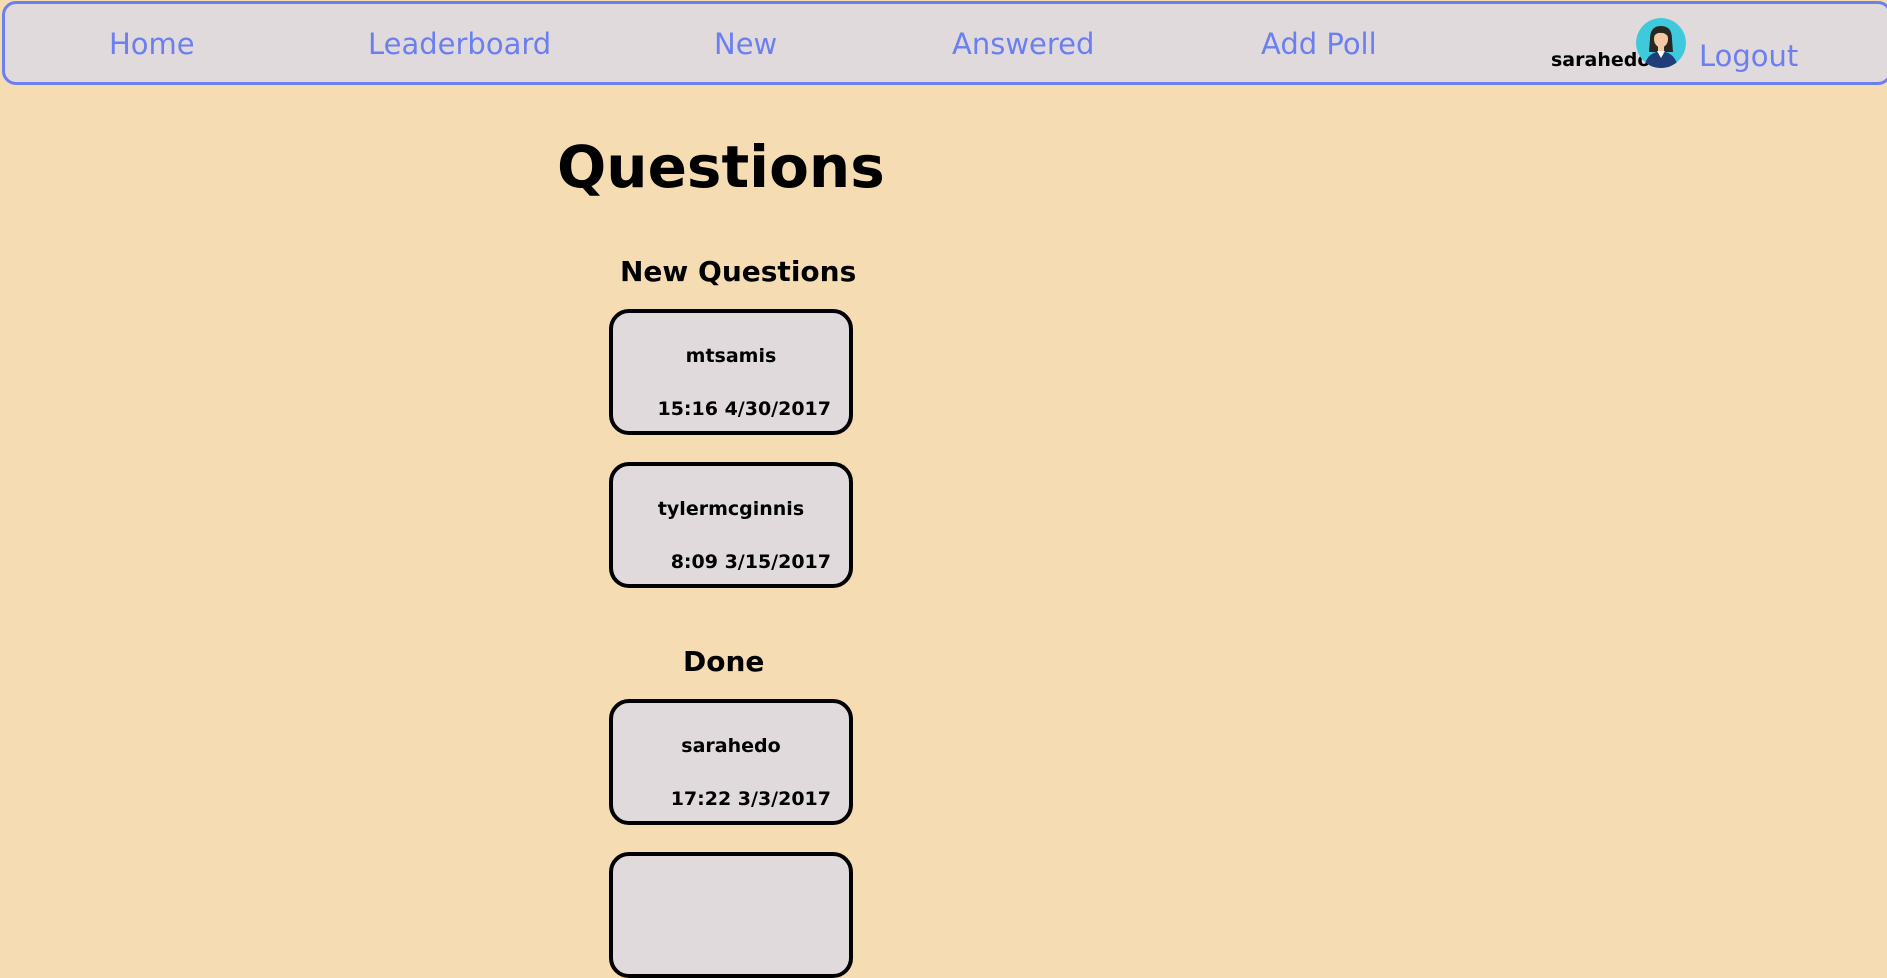  Describe the element at coordinates (721, 167) in the screenshot. I see `page-title: Questions` at that location.